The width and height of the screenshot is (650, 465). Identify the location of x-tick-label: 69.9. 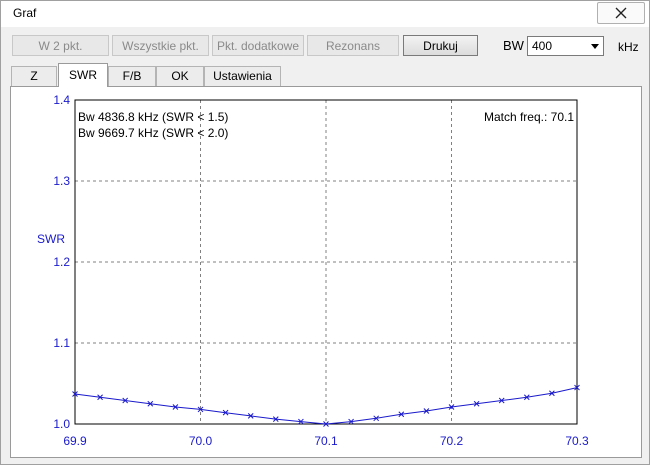
(75, 441).